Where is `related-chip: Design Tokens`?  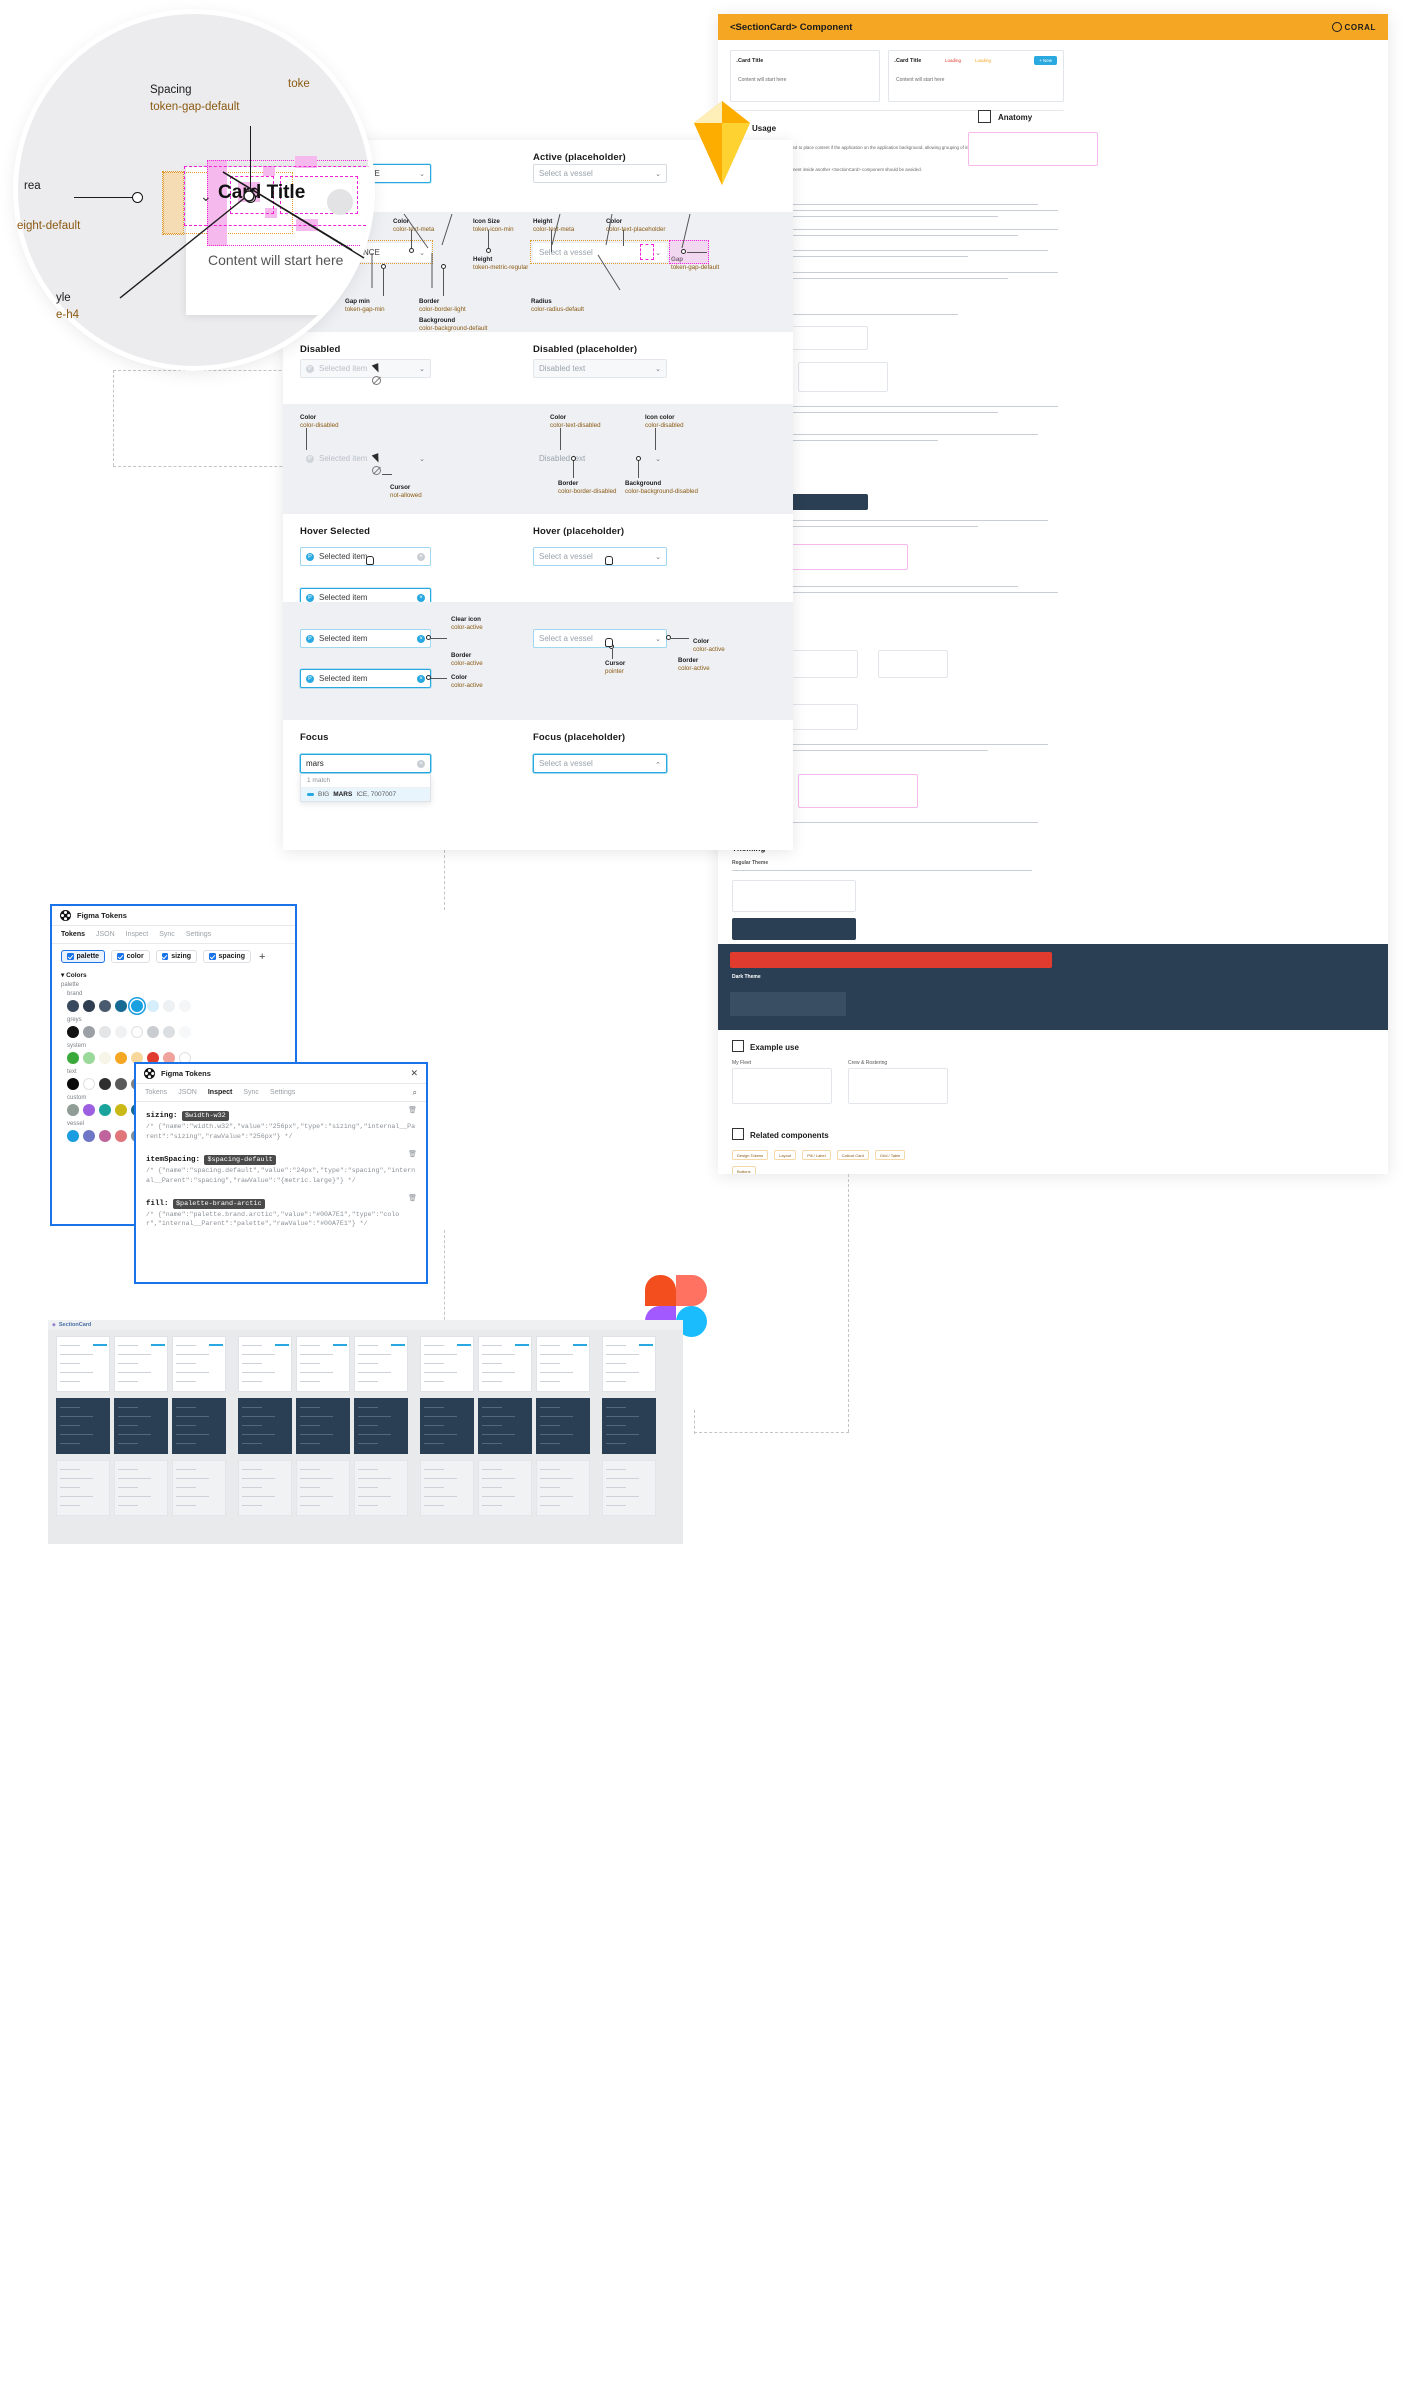 related-chip: Design Tokens is located at coordinates (750, 1155).